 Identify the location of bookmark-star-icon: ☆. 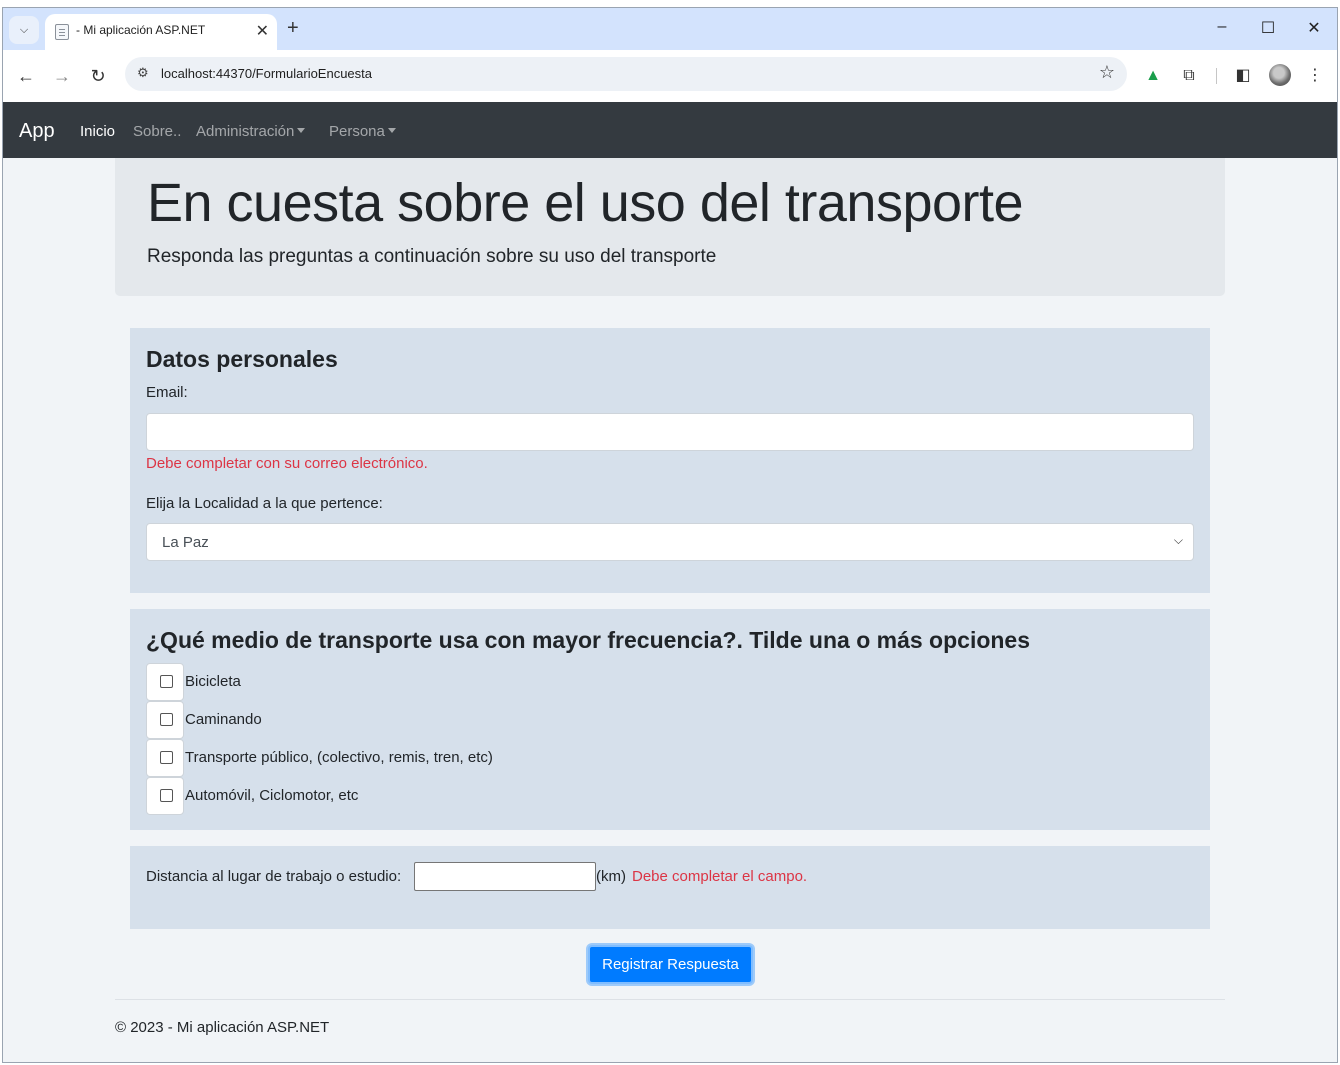
(1107, 72).